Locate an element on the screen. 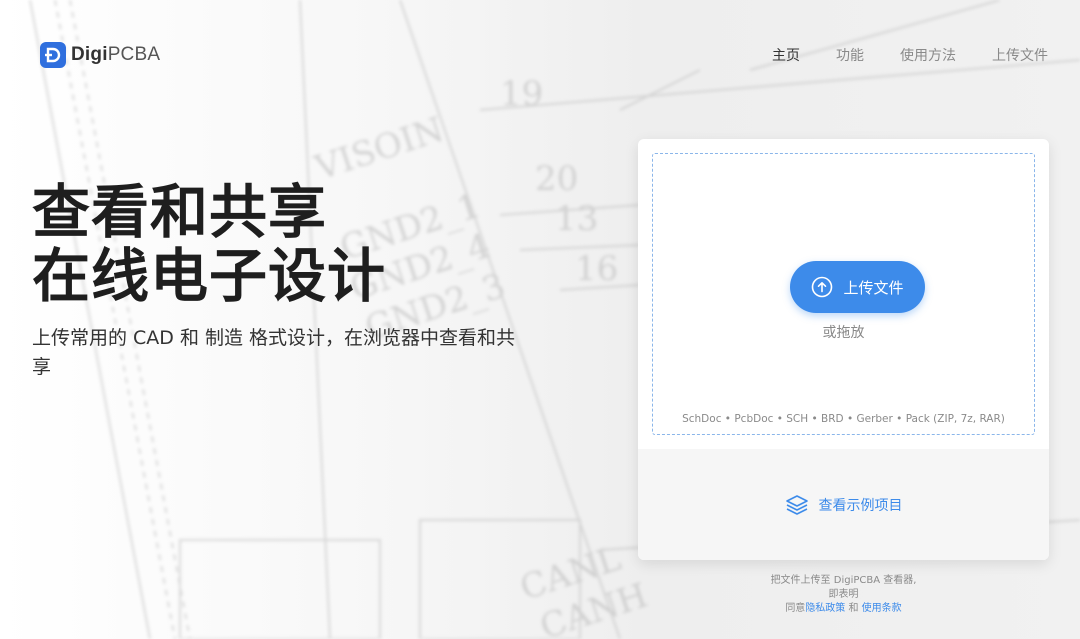  hero-title: 查看和共享 在线电子设计 is located at coordinates (209, 244).